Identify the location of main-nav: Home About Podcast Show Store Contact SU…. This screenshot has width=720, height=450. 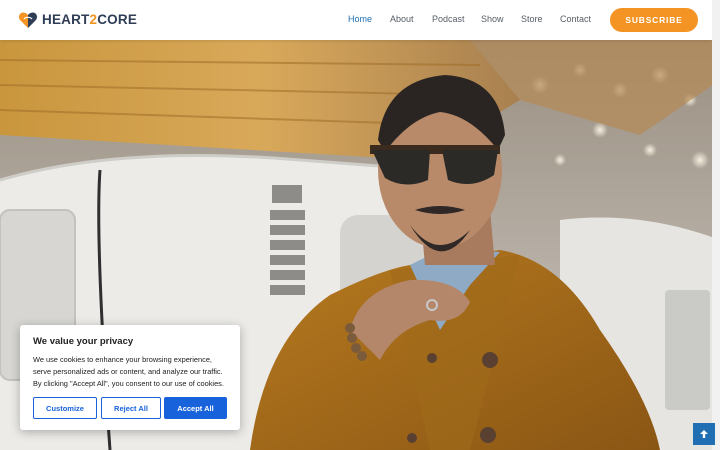
(356, 20).